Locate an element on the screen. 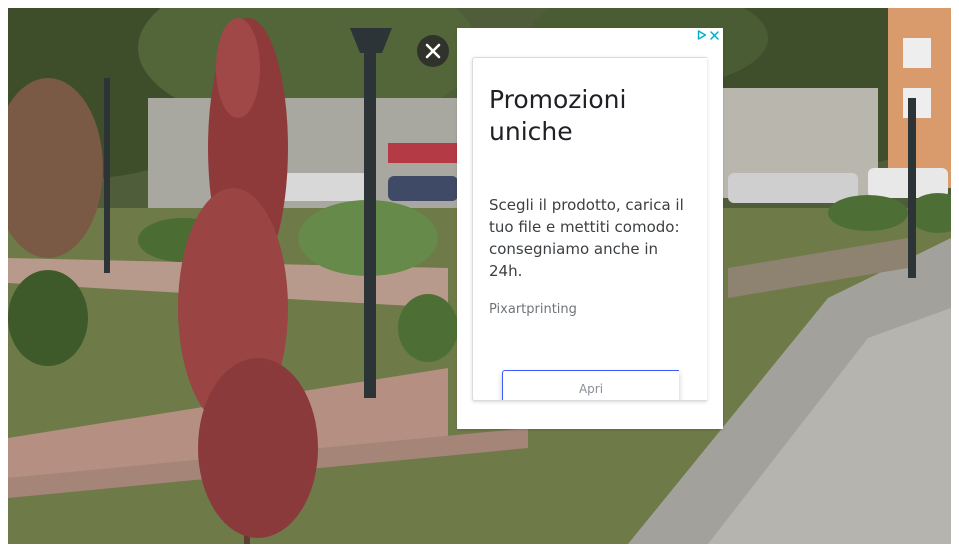 Image resolution: width=959 pixels, height=545 pixels. ad-headline: Promozioni uniche is located at coordinates (589, 116).